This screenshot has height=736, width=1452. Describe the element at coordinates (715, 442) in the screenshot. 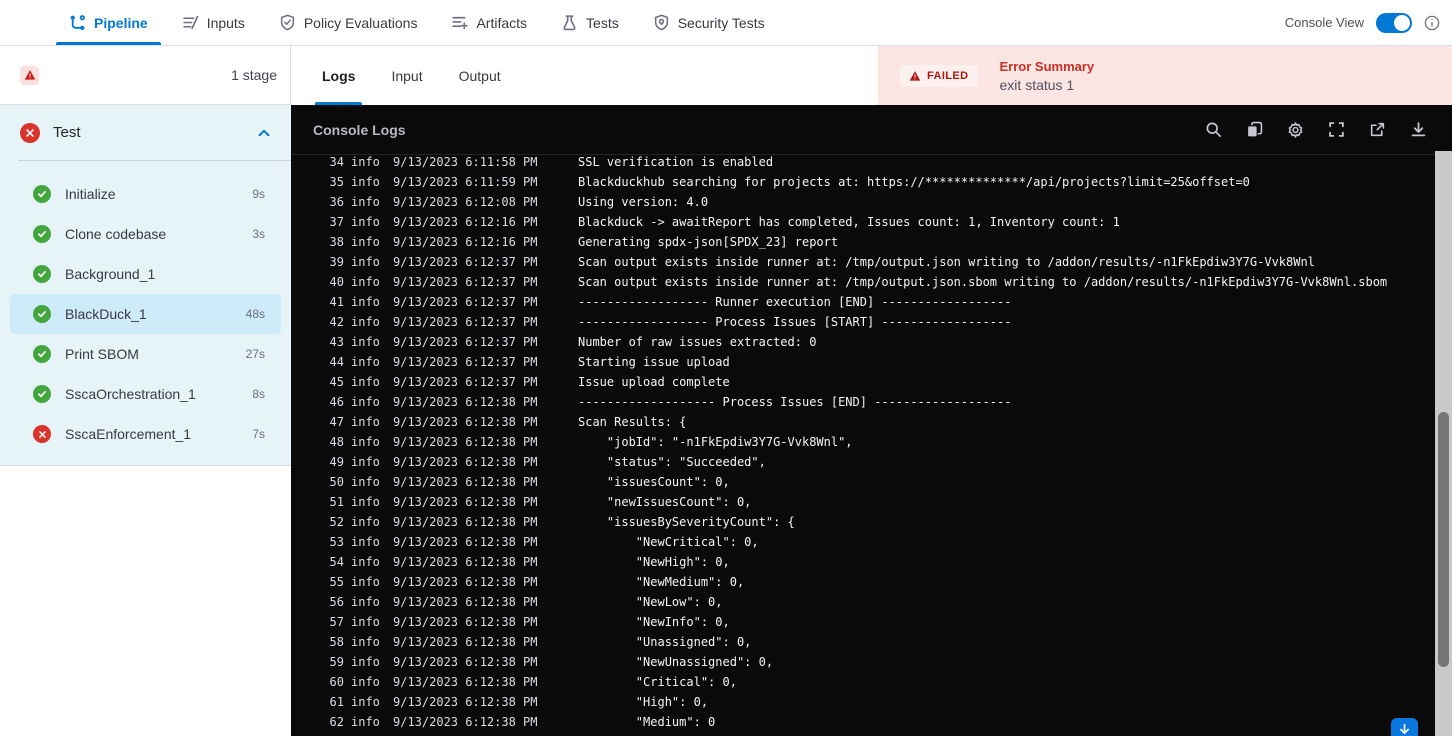

I see `log-message: "jobId": "-n1FkEpdiw3Y7G-Vvk8Wnl",` at that location.